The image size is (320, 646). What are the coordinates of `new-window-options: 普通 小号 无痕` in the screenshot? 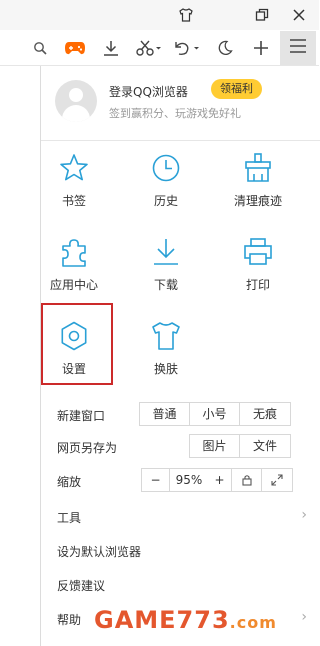 It's located at (215, 414).